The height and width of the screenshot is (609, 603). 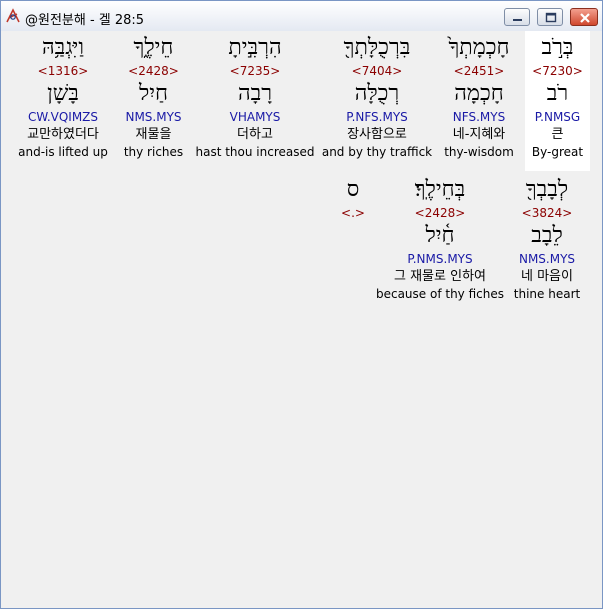 What do you see at coordinates (377, 71) in the screenshot?
I see `strong-number: <7404>` at bounding box center [377, 71].